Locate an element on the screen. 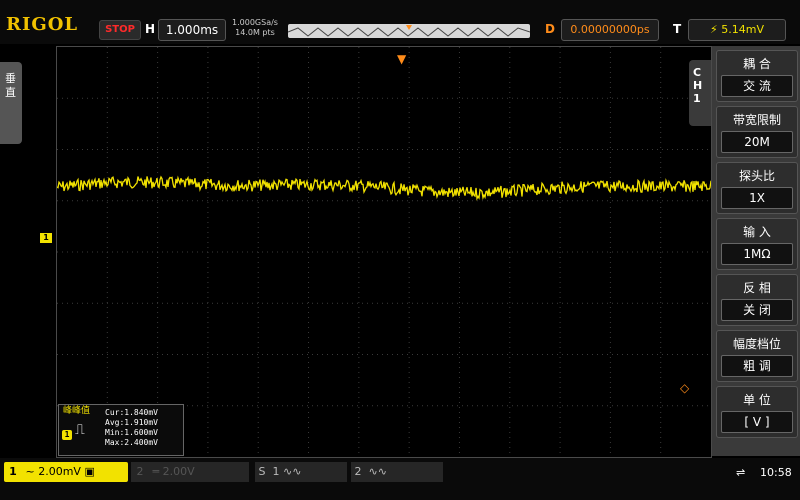  trigger-position-marker: ▼ is located at coordinates (401, 59).